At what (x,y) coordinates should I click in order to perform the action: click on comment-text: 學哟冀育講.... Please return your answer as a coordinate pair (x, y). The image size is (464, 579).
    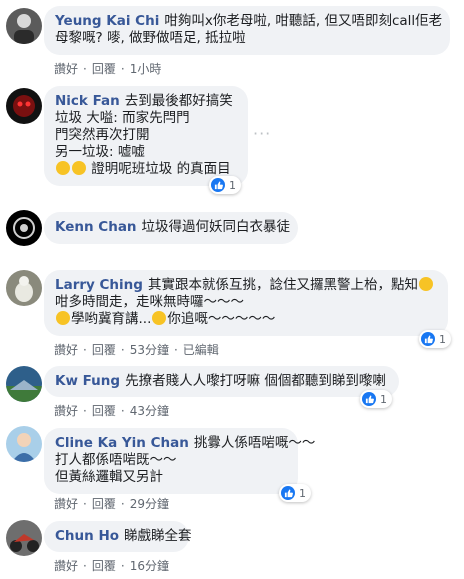
    Looking at the image, I should click on (111, 319).